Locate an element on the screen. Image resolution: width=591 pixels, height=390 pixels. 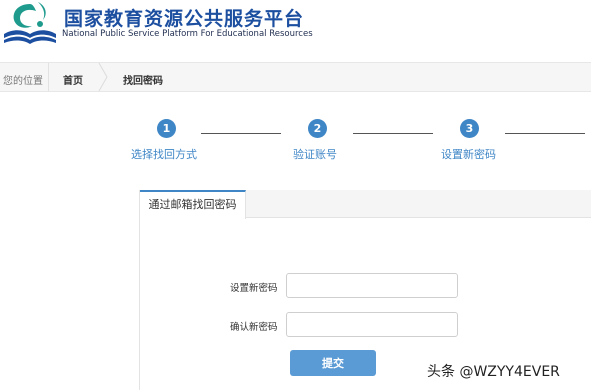
breadcrumb: 您的位置 首页 找回密码 is located at coordinates (295, 77).